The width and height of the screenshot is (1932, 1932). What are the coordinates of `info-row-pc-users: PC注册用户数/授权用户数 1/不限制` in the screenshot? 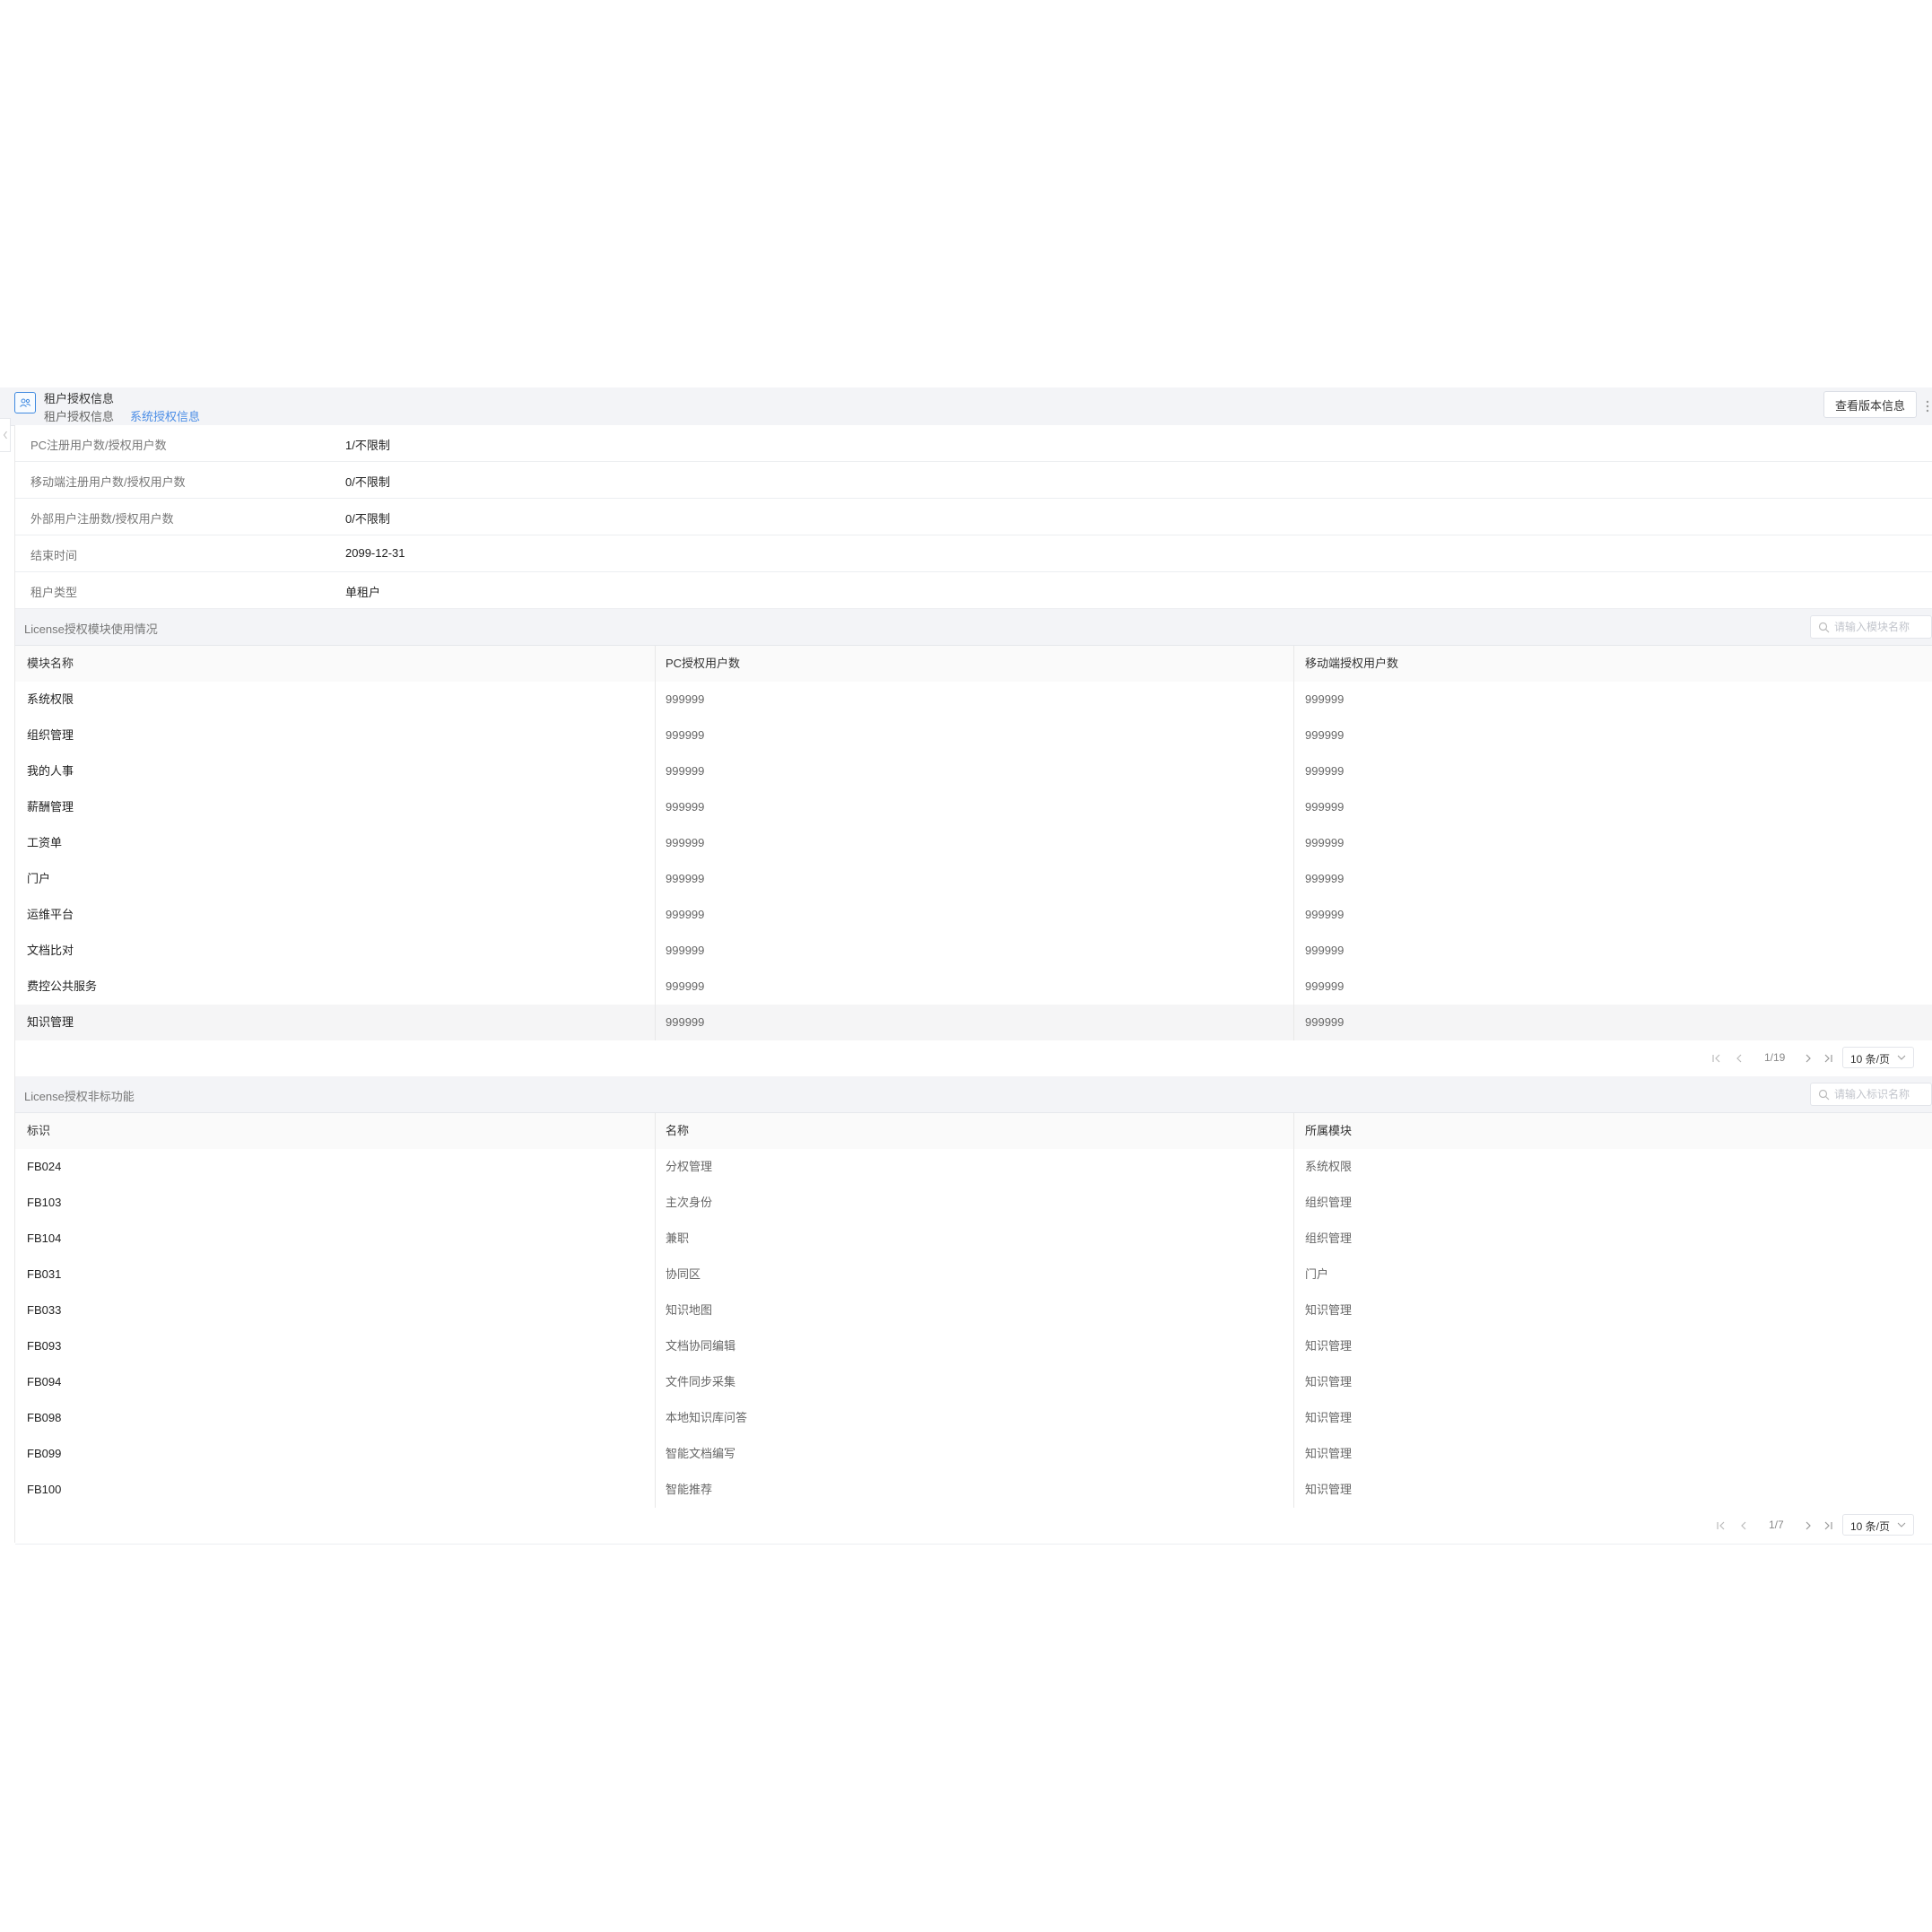 It's located at (973, 443).